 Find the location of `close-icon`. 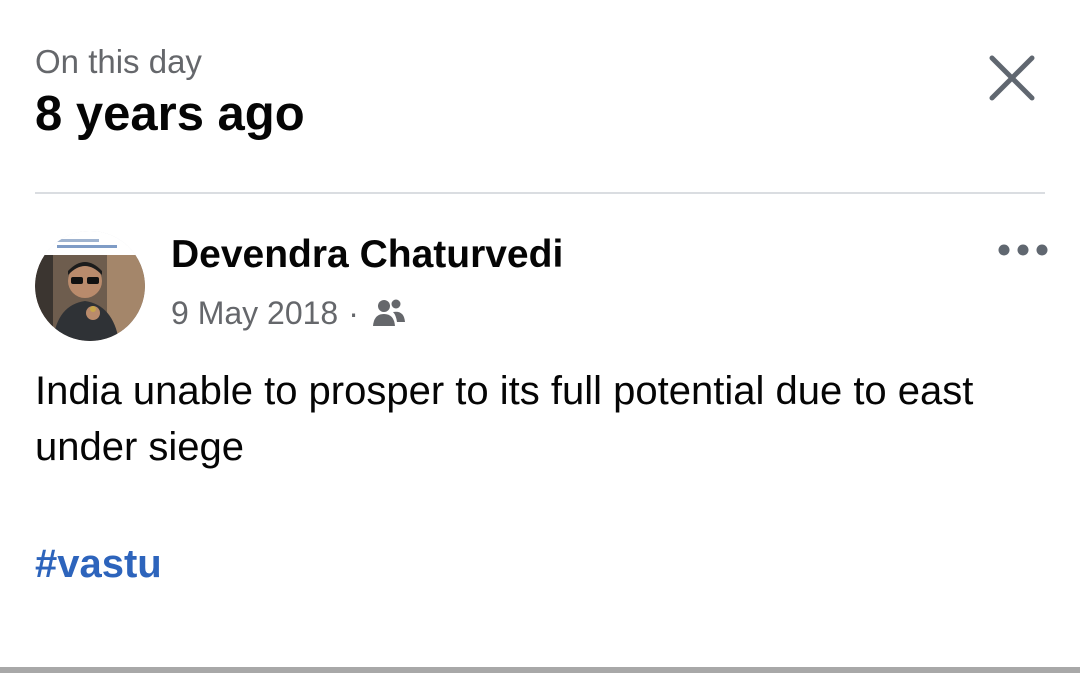

close-icon is located at coordinates (1012, 78).